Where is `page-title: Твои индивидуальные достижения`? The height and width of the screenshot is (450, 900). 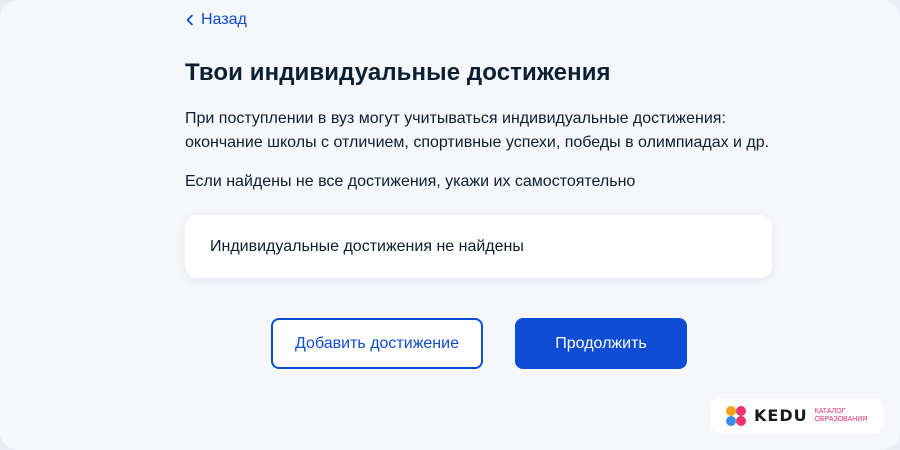
page-title: Твои индивидуальные достижения is located at coordinates (398, 72).